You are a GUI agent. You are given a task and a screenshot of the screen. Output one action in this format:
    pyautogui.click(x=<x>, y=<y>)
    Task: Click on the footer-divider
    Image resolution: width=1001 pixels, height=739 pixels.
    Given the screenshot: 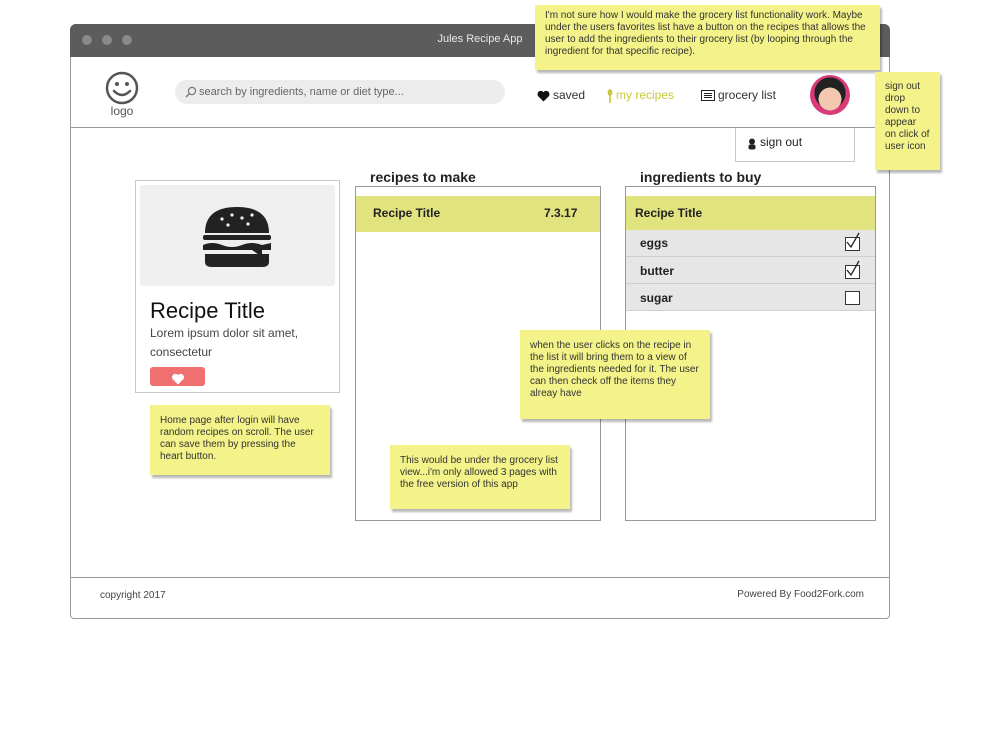 What is the action you would take?
    pyautogui.click(x=480, y=577)
    